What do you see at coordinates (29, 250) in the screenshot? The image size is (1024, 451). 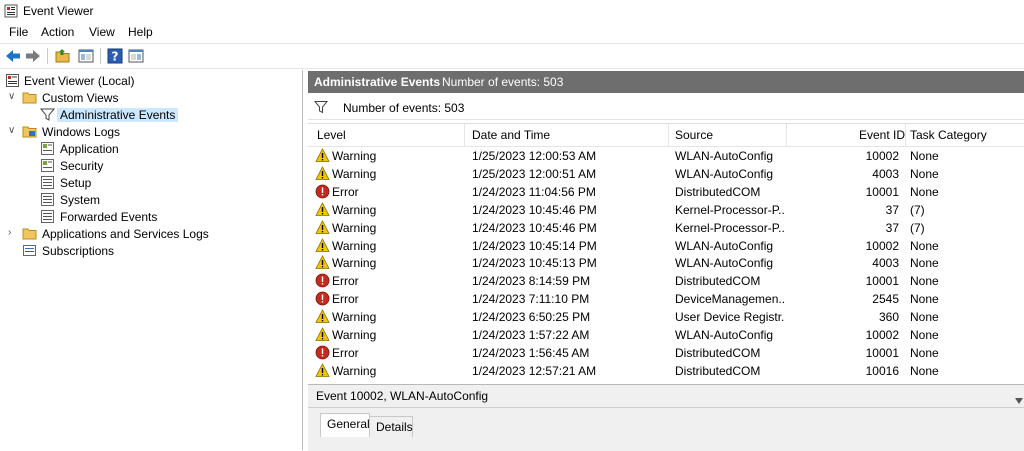 I see `subscriptions-icon` at bounding box center [29, 250].